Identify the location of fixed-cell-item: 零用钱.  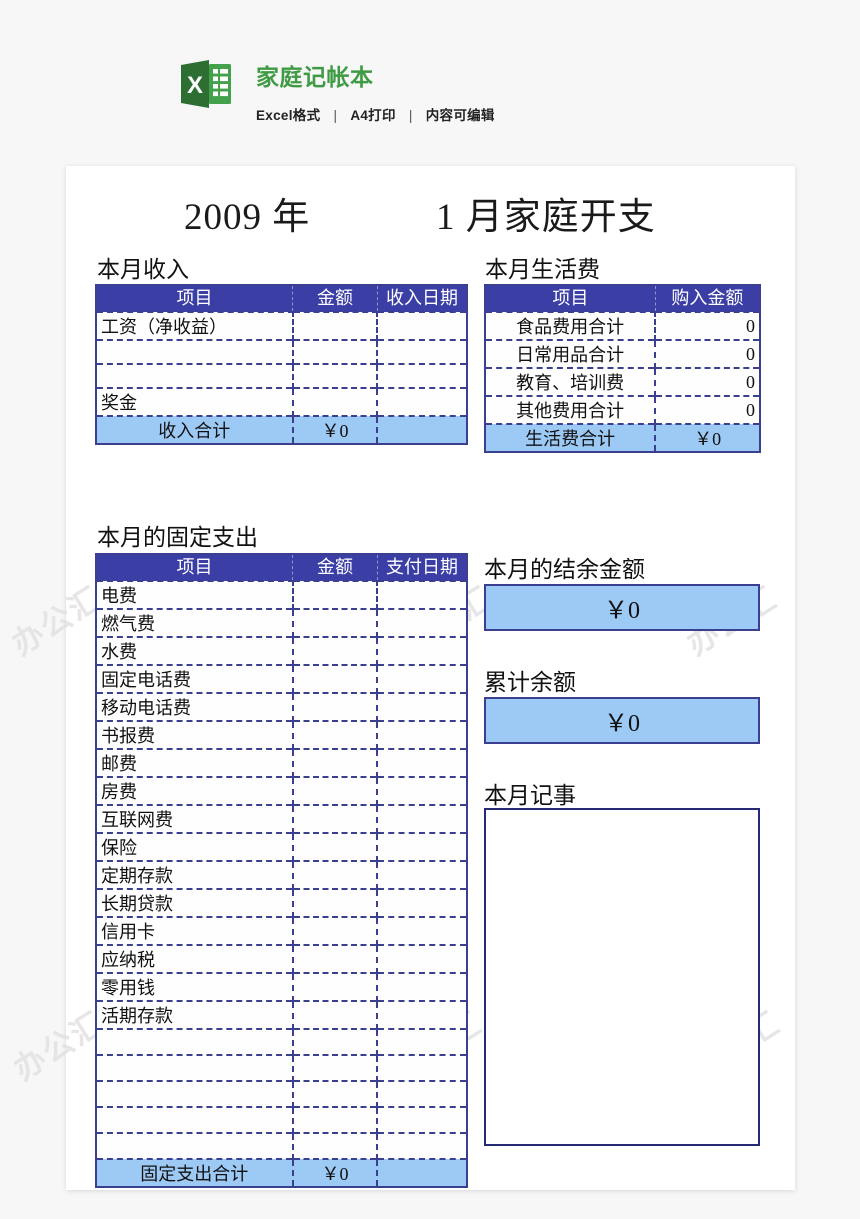
(195, 986).